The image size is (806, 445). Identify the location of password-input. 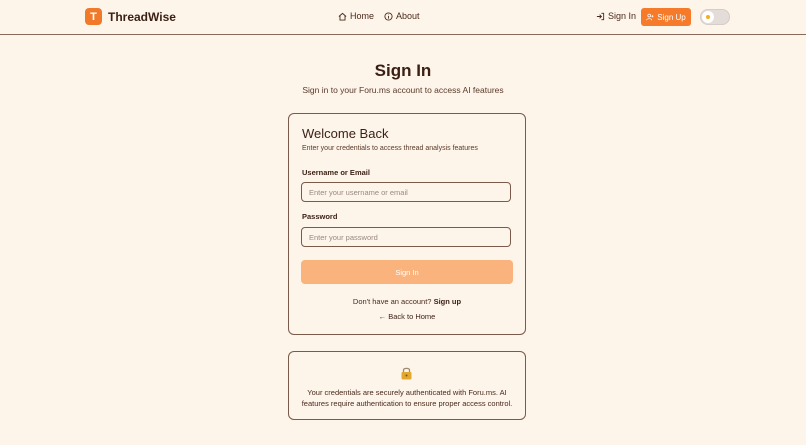
(406, 237).